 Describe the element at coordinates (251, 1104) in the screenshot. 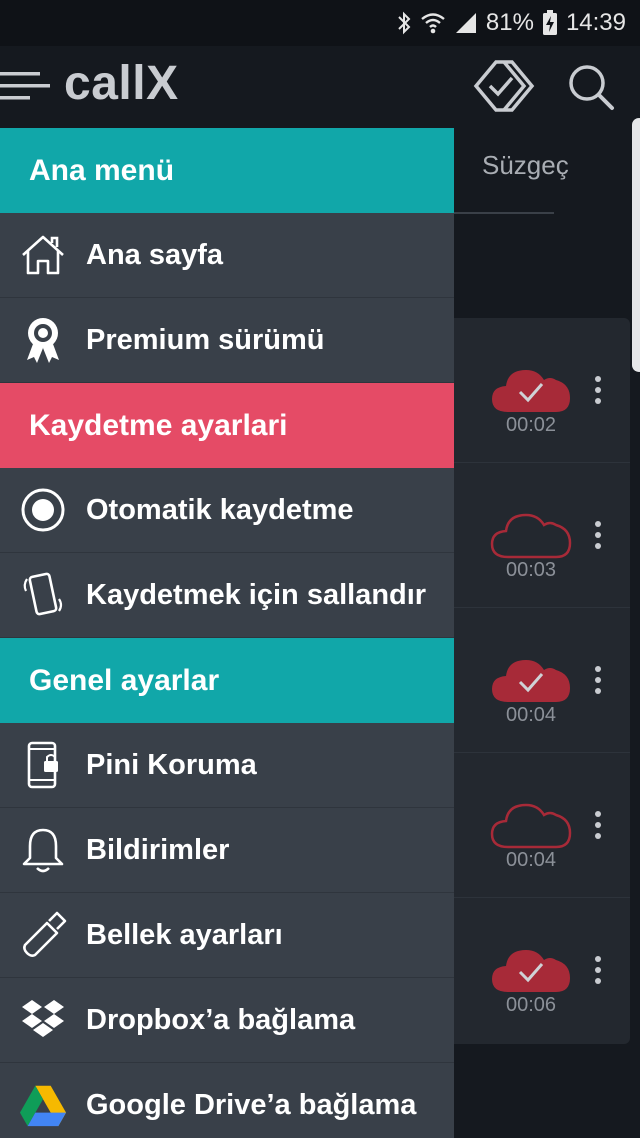

I see `menu-item-label: Google Drive’a bağlama` at that location.